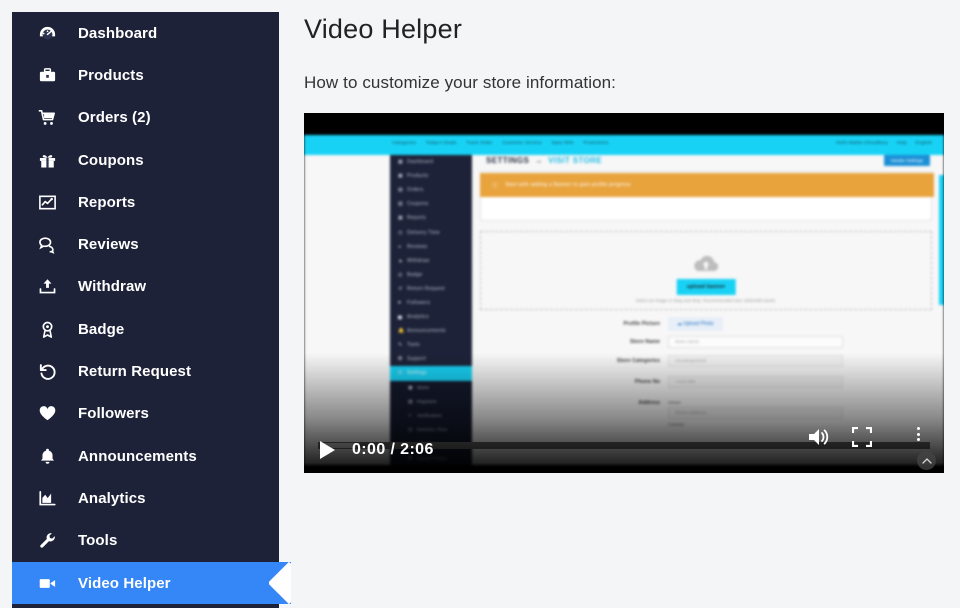 The width and height of the screenshot is (960, 608). I want to click on products-icon, so click(53, 75).